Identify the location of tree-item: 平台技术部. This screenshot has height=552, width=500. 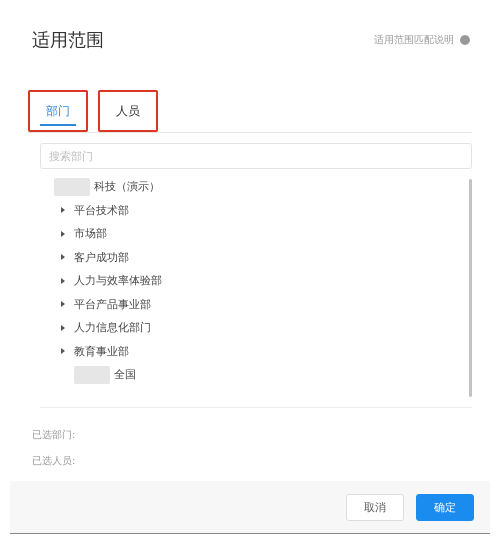
(101, 210).